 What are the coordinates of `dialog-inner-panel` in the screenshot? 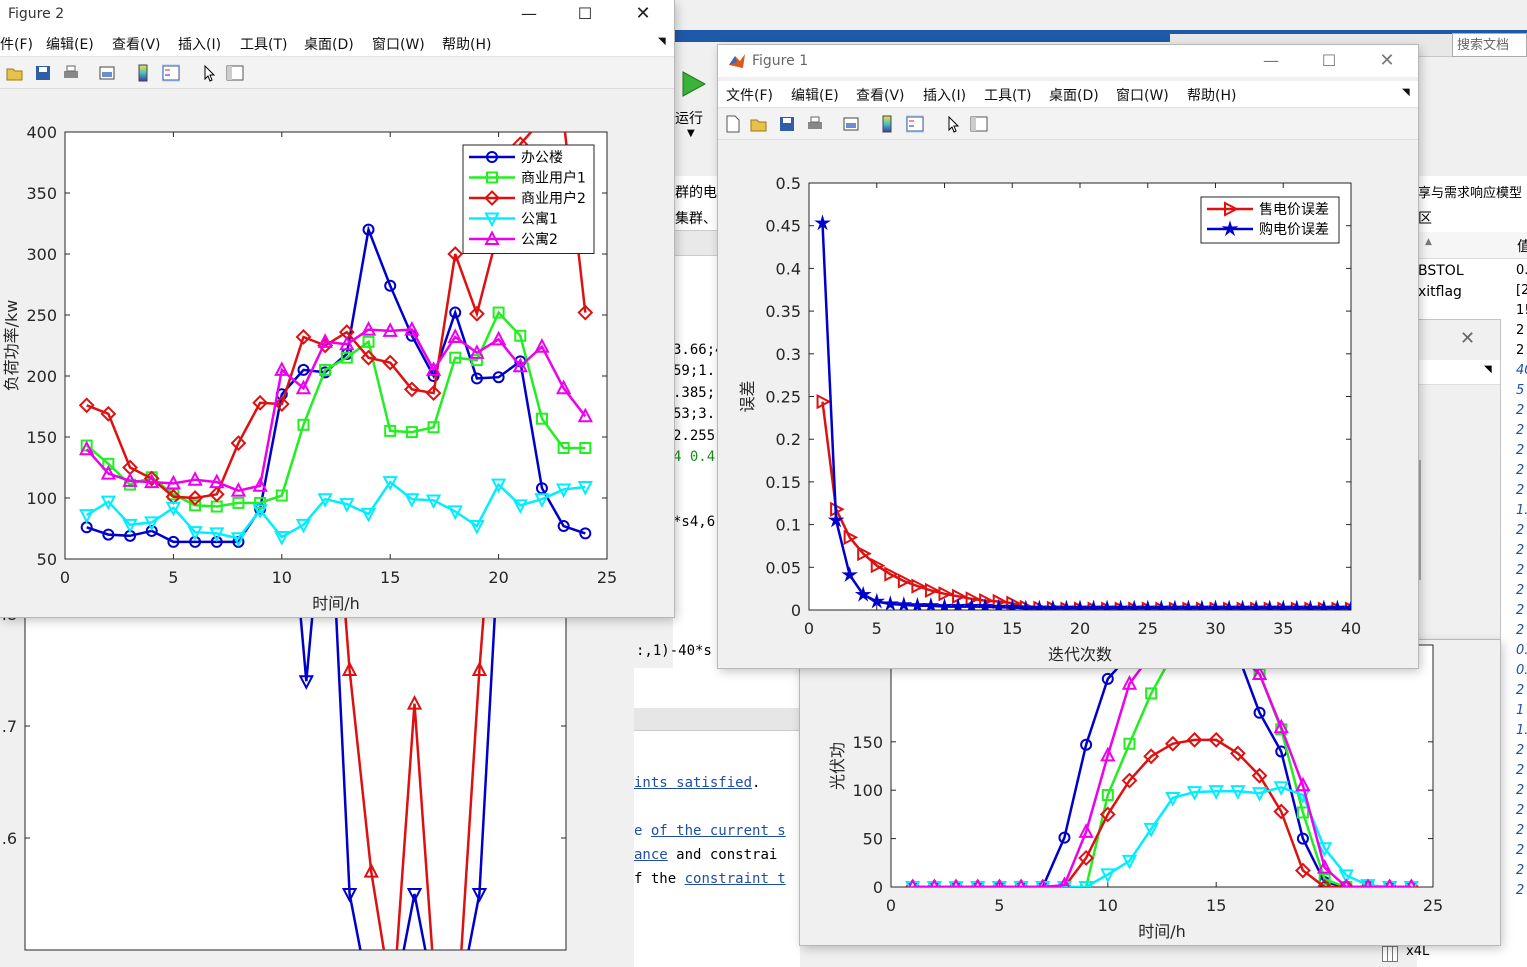 It's located at (1419, 520).